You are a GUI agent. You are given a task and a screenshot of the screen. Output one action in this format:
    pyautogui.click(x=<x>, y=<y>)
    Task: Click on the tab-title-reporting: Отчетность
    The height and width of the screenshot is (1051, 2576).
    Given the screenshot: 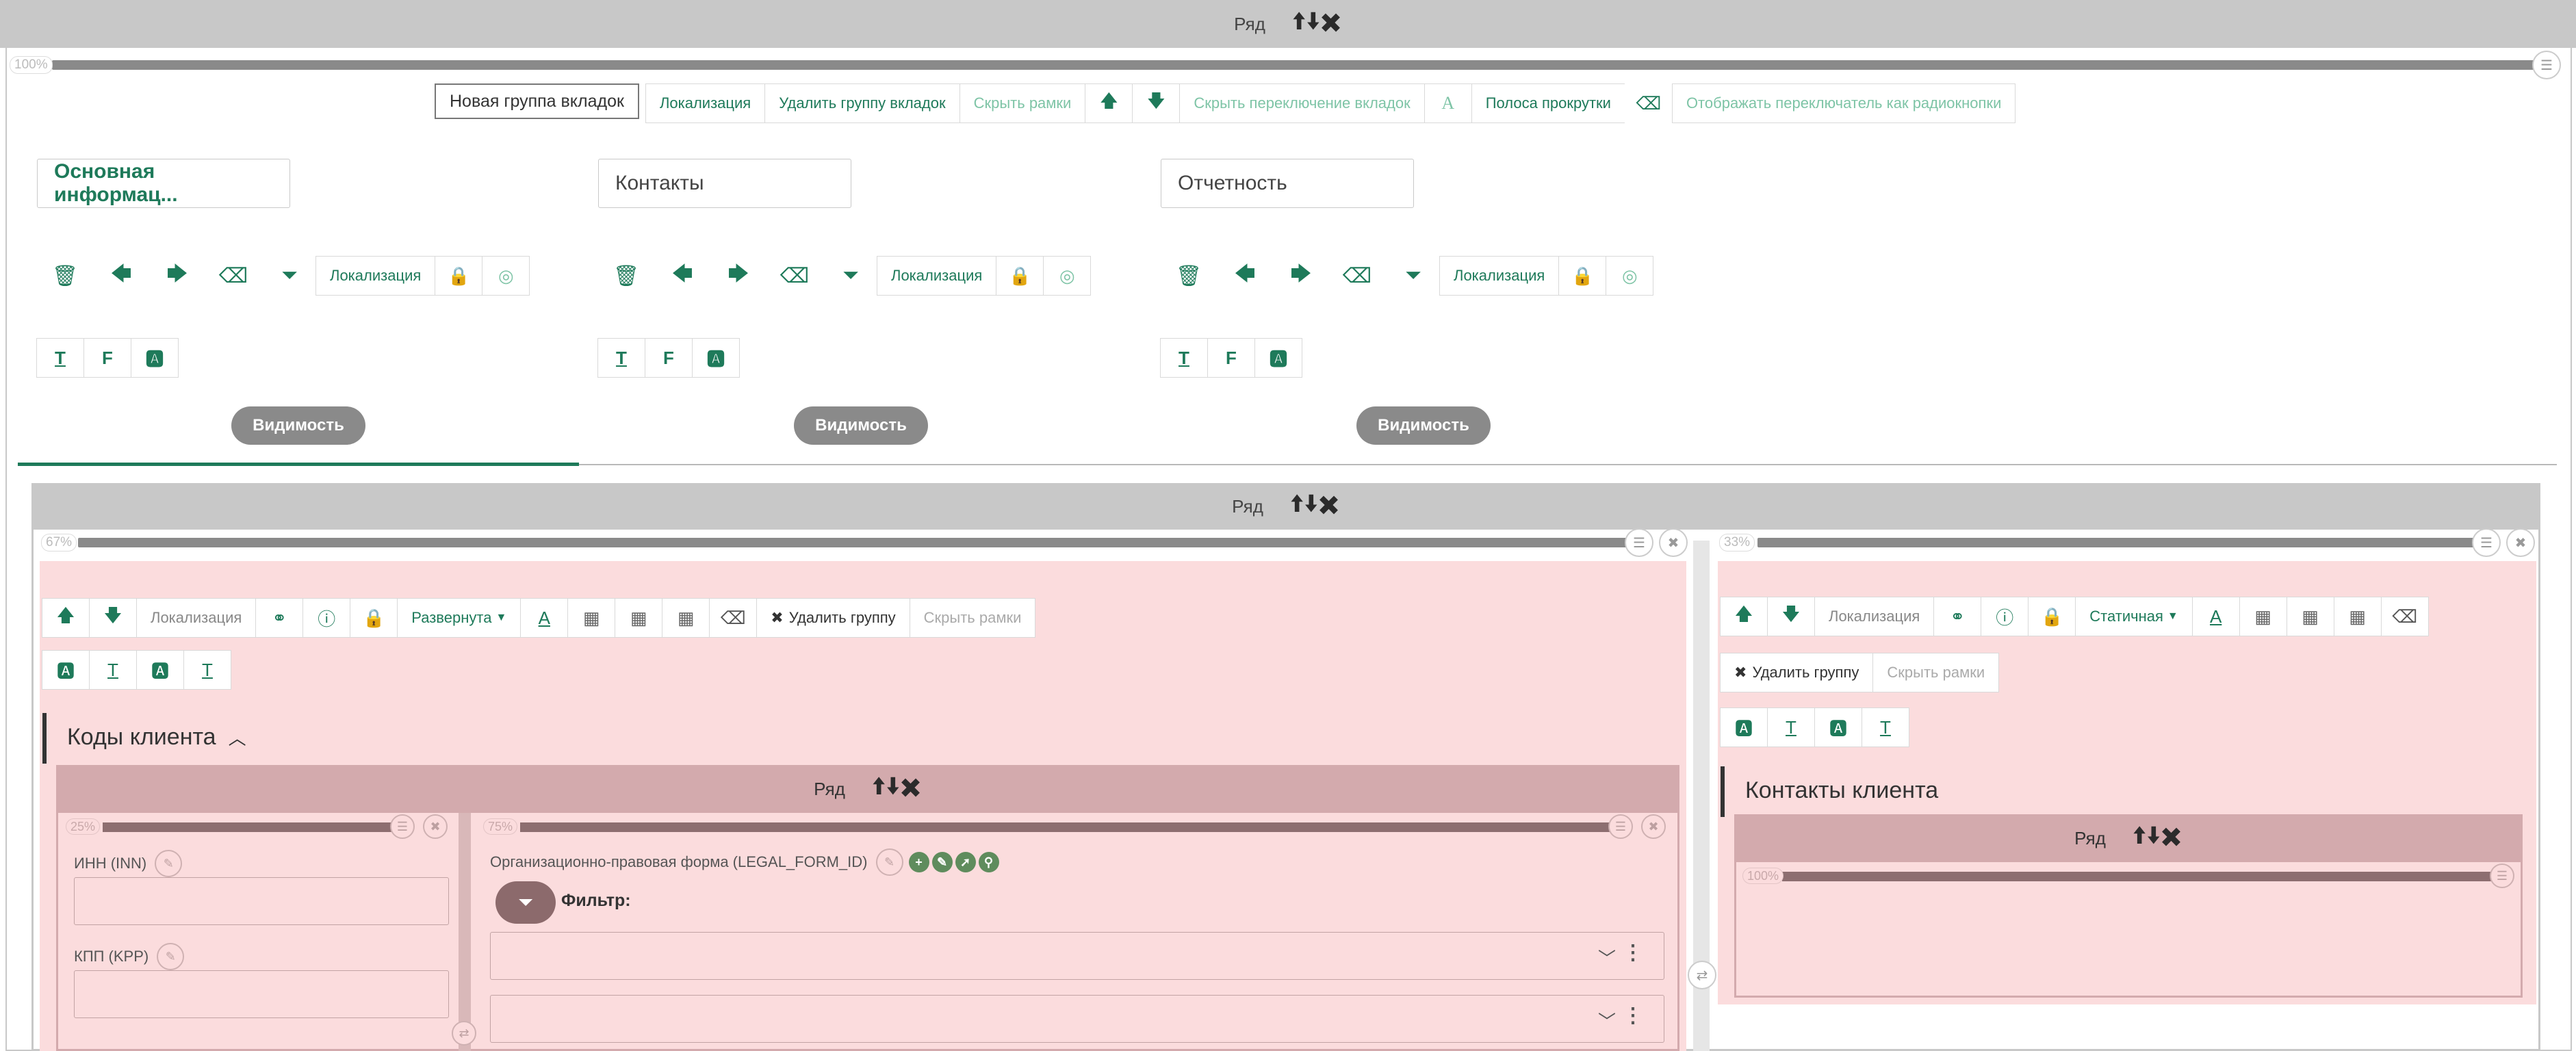 What is the action you would take?
    pyautogui.click(x=1287, y=183)
    